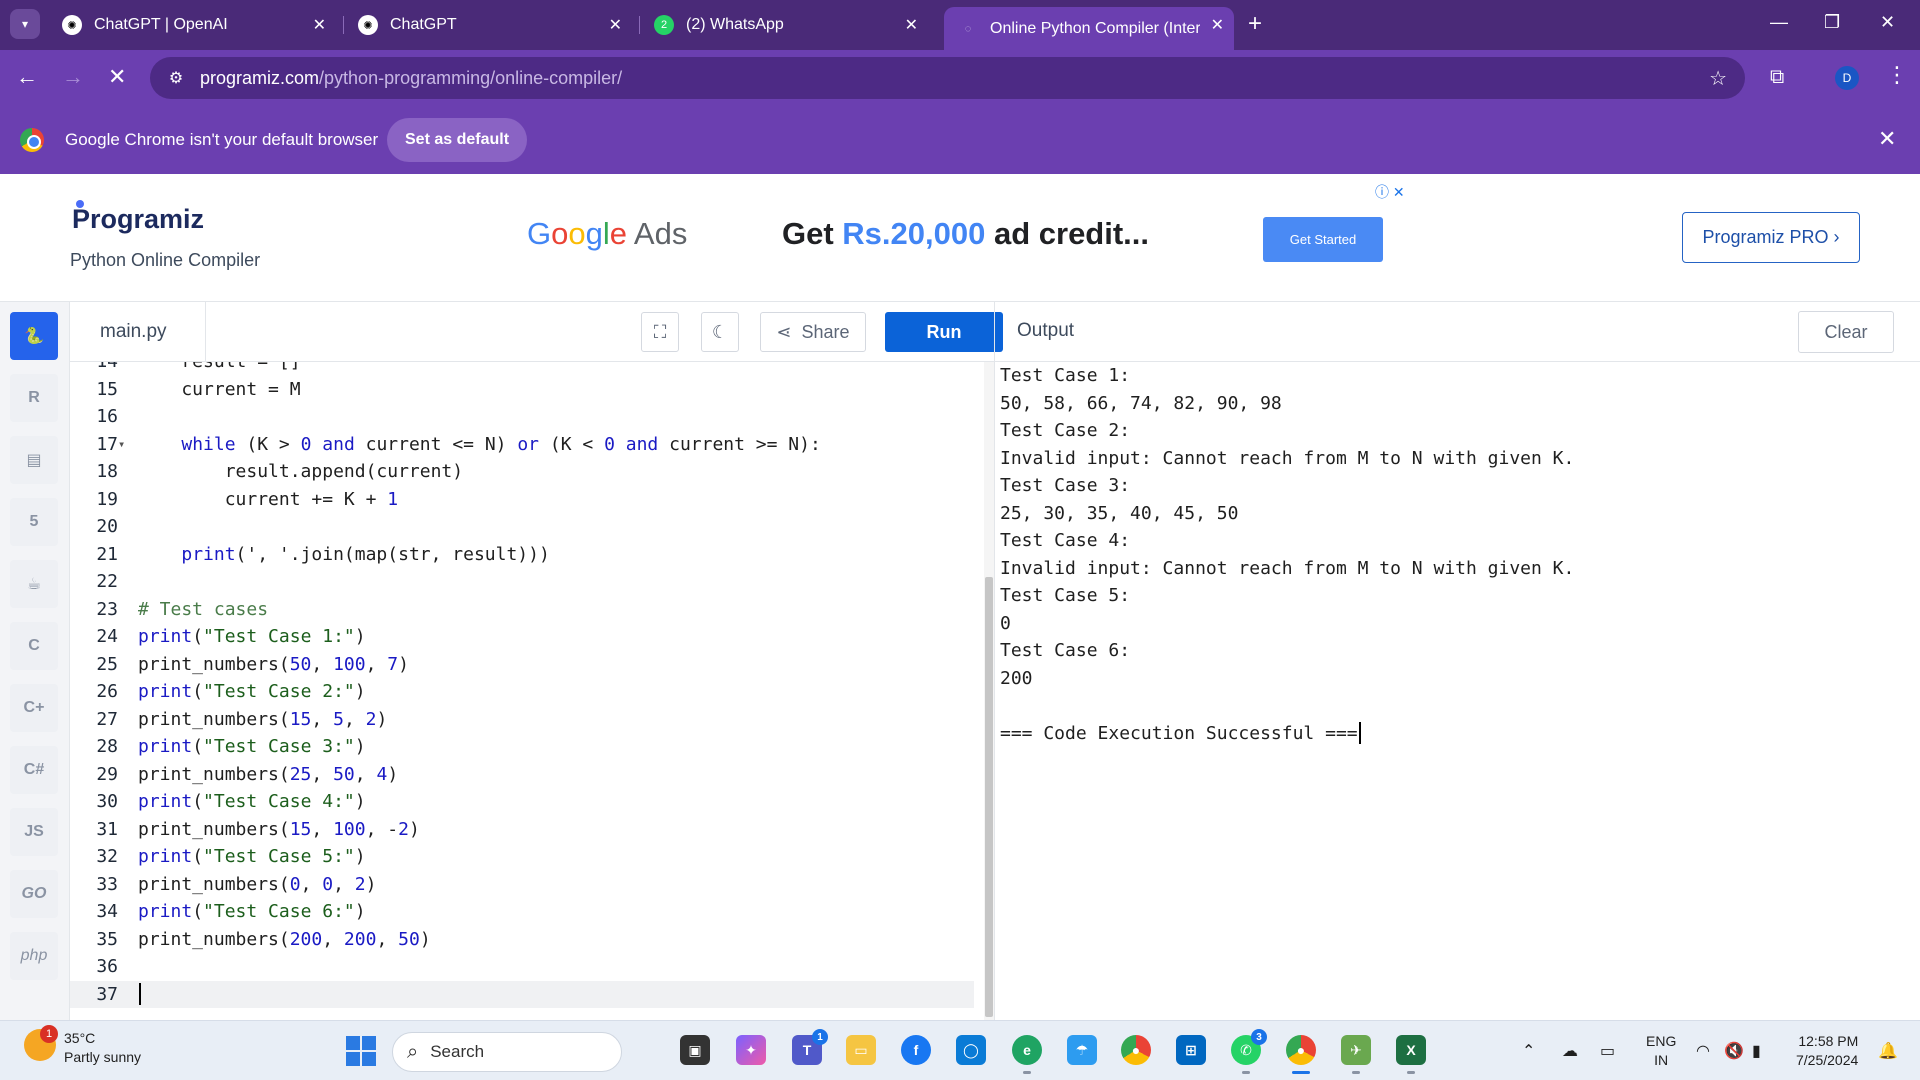 This screenshot has height=1080, width=1920. Describe the element at coordinates (522, 775) in the screenshot. I see `code-line: 29 print_numbers(25, 50, 4)` at that location.